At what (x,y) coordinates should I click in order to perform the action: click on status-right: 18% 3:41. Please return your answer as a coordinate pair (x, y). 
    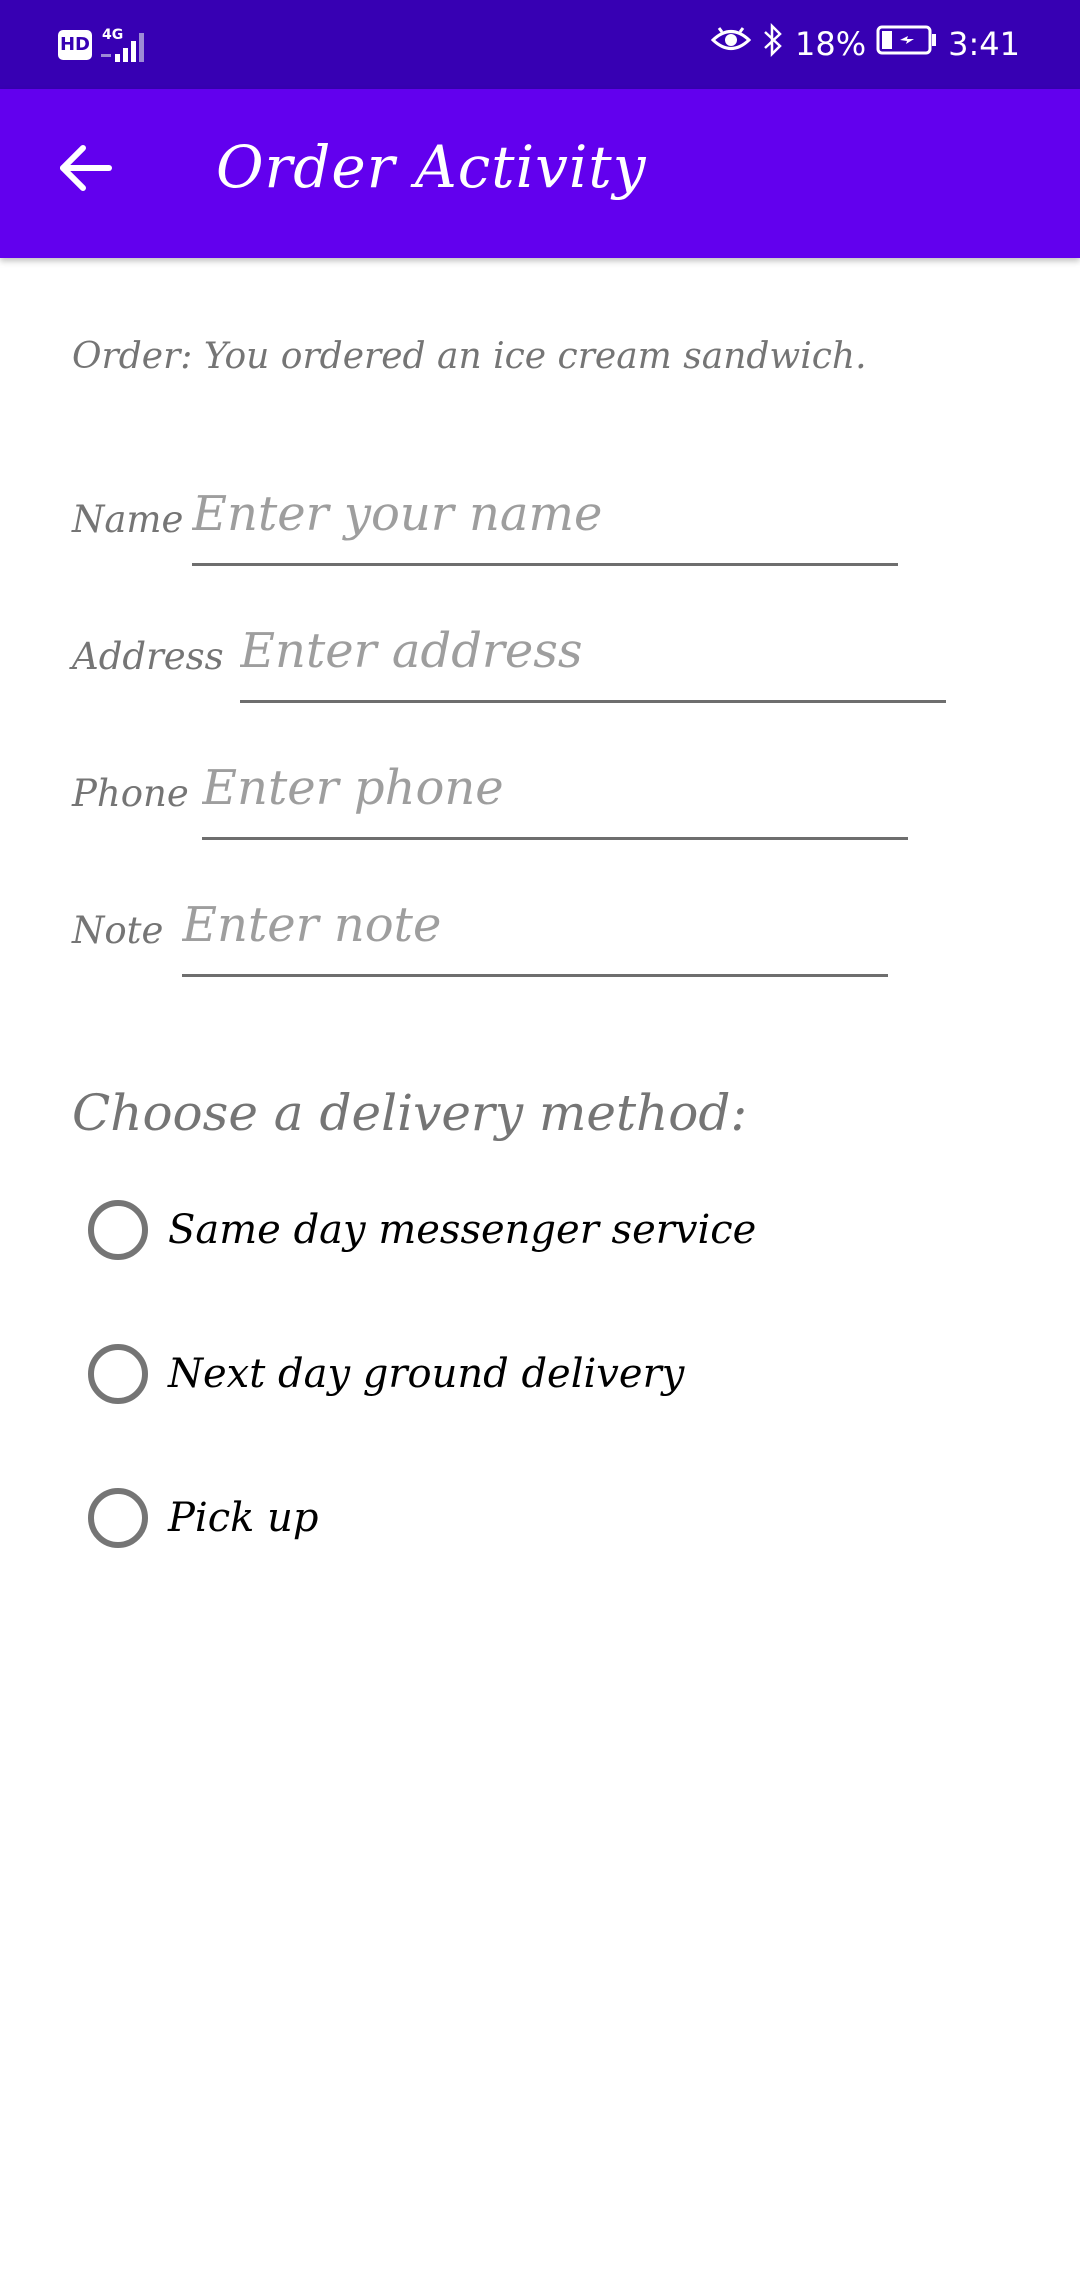
    Looking at the image, I should click on (865, 44).